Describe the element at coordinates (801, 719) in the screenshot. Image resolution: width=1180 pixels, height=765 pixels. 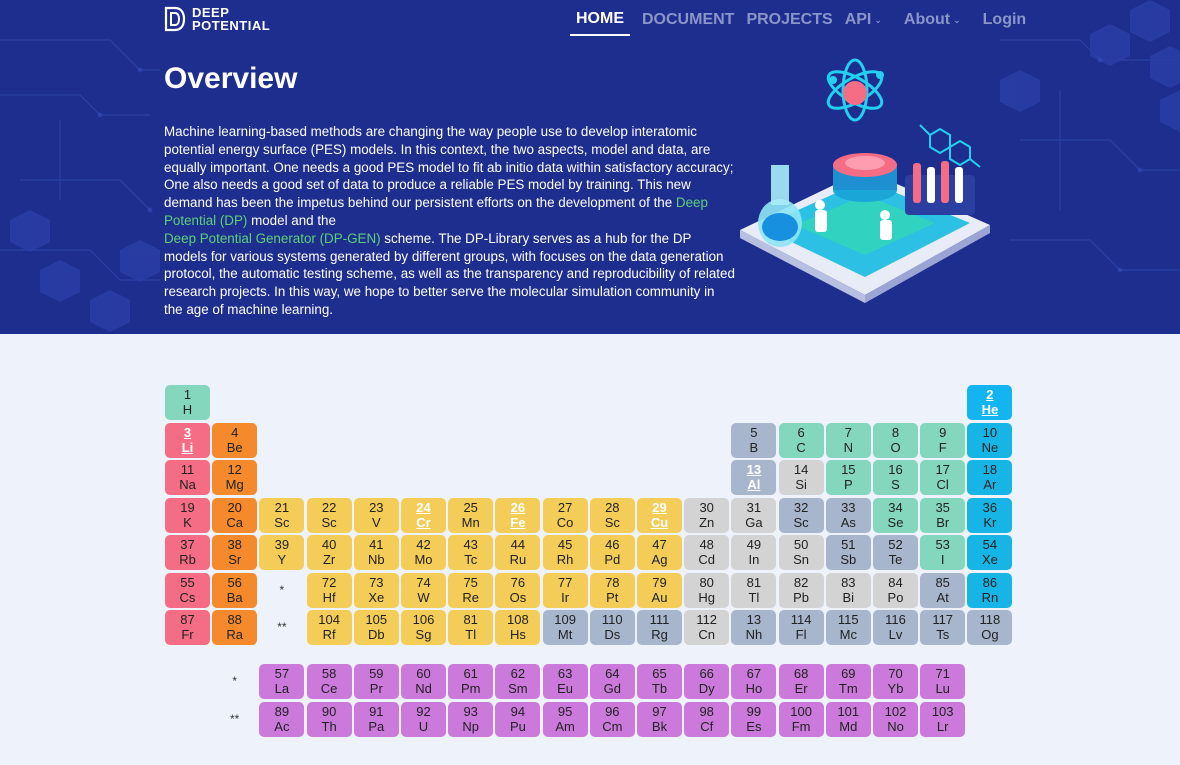
I see `element-fm-100: 100 Fm` at that location.